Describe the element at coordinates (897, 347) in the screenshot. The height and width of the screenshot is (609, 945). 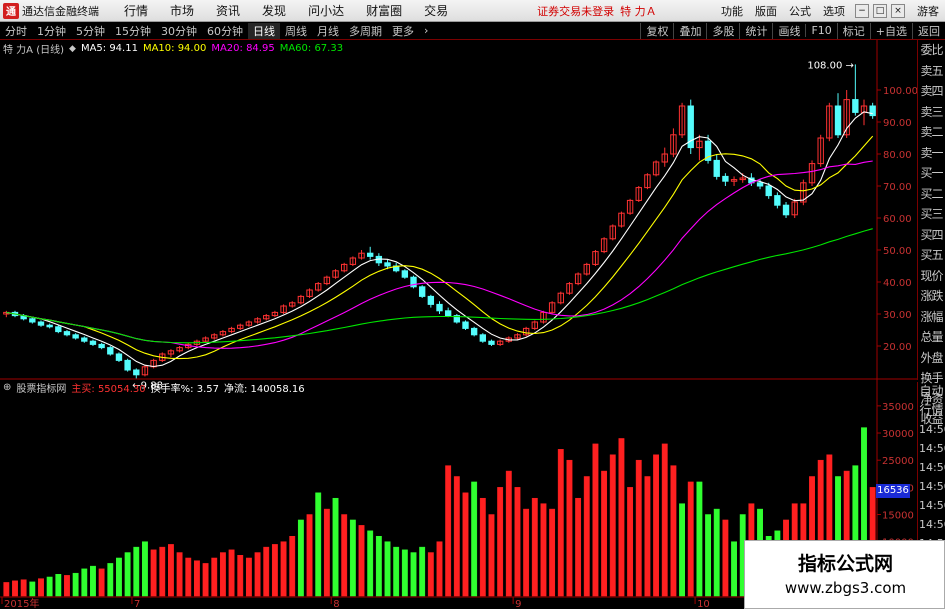
I see `price-axis-label: 20.00` at that location.